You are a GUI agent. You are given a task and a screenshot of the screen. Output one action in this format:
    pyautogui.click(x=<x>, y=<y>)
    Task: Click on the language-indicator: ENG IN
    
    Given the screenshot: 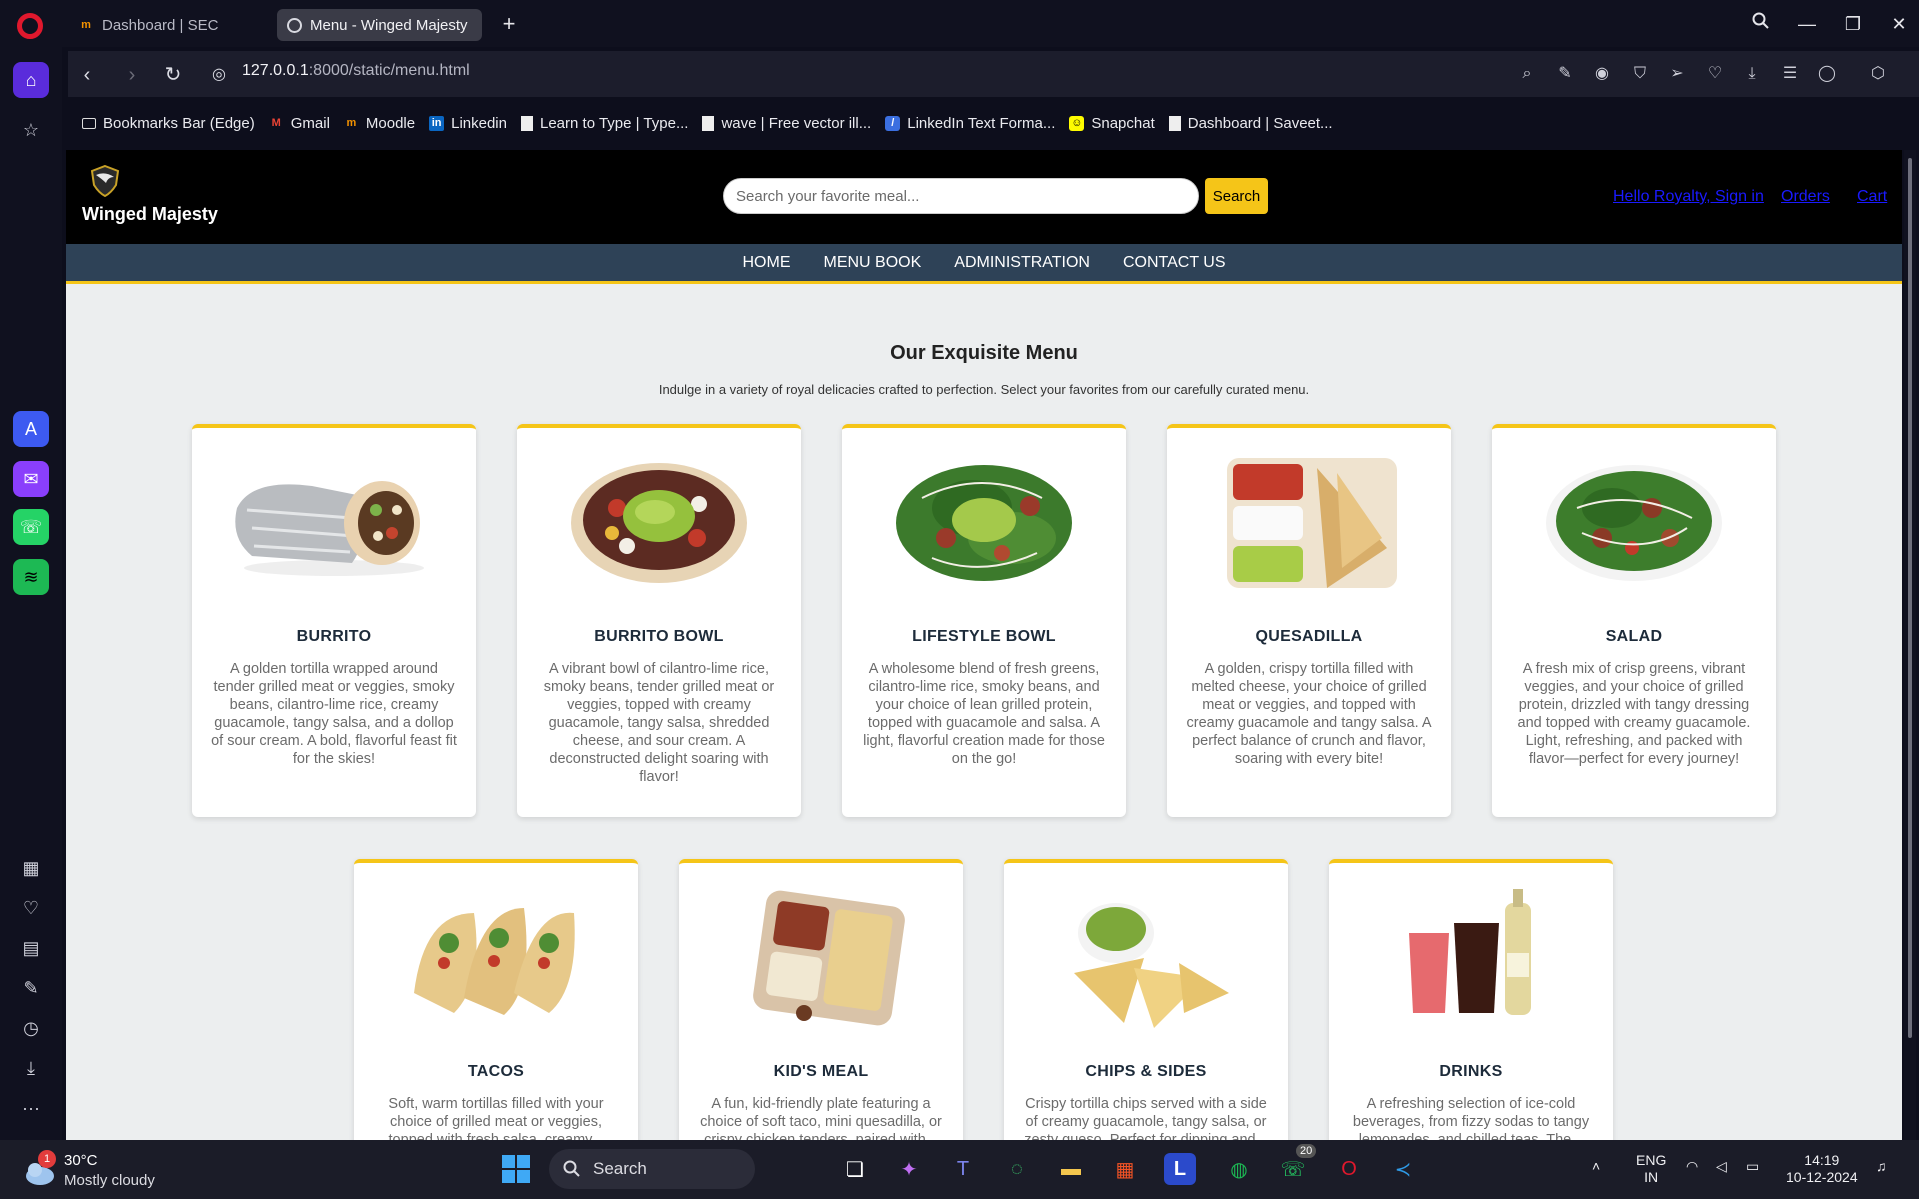 What is the action you would take?
    pyautogui.click(x=1651, y=1169)
    